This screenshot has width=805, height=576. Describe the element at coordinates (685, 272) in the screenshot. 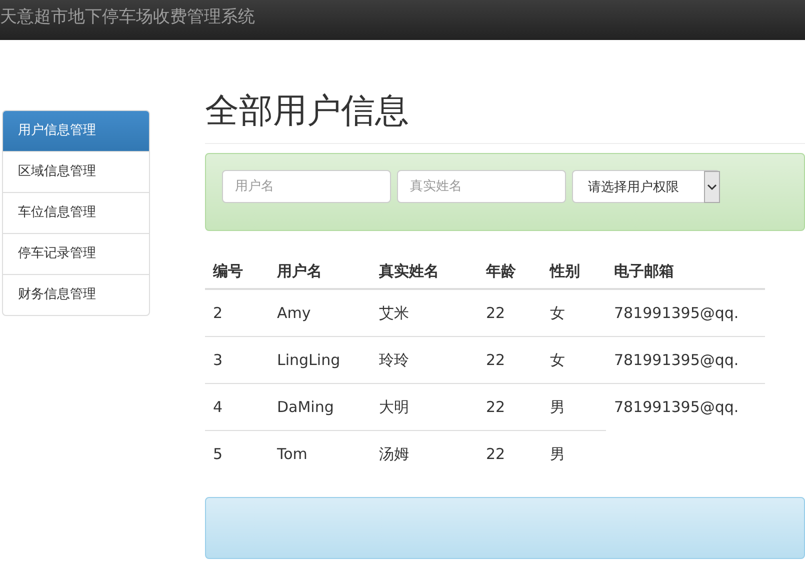

I see `column-header: 电子邮箱` at that location.